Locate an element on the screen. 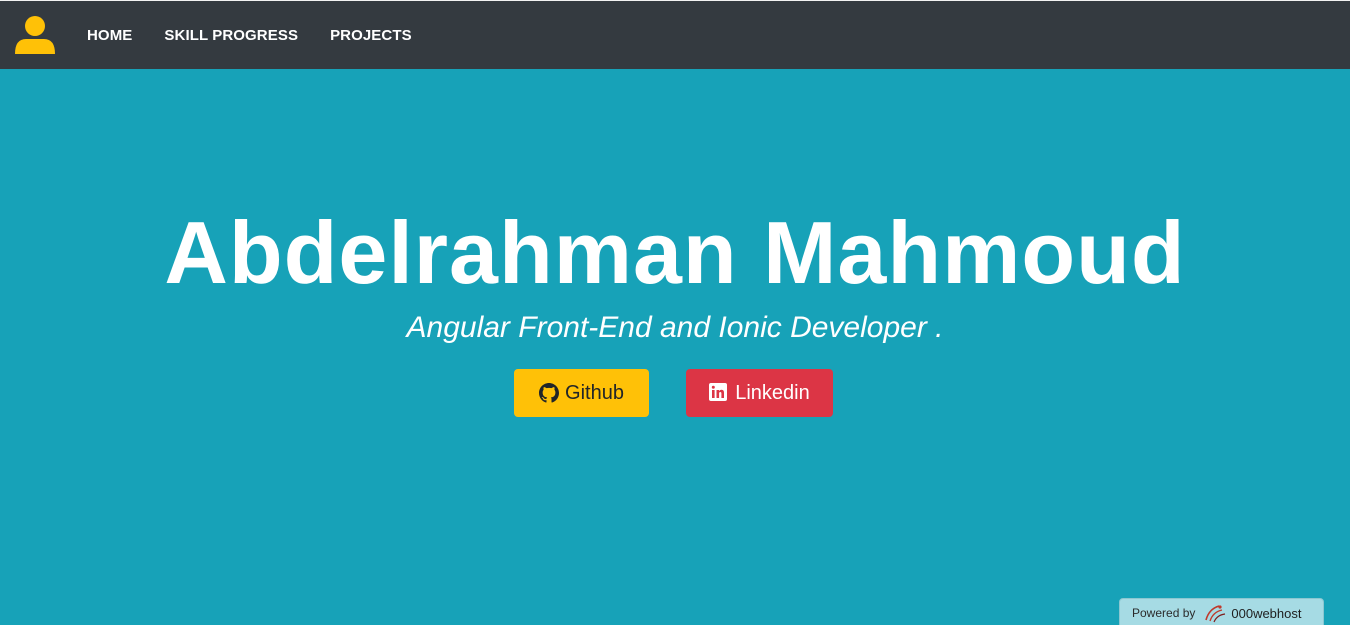 This screenshot has height=625, width=1350. powered-by-badge: Powered by 000webhost is located at coordinates (1221, 611).